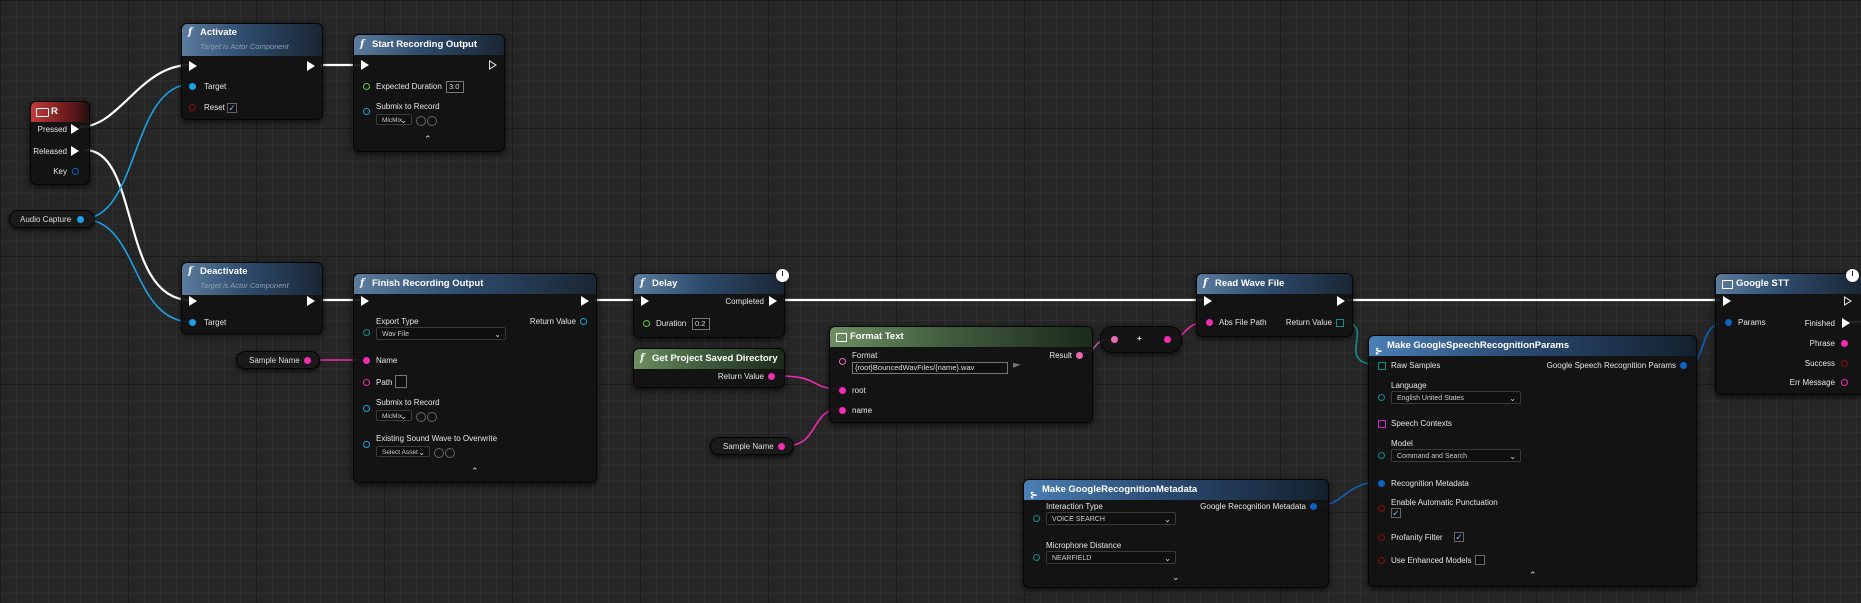 The image size is (1861, 603). Describe the element at coordinates (192, 107) in the screenshot. I see `reset-pin` at that location.